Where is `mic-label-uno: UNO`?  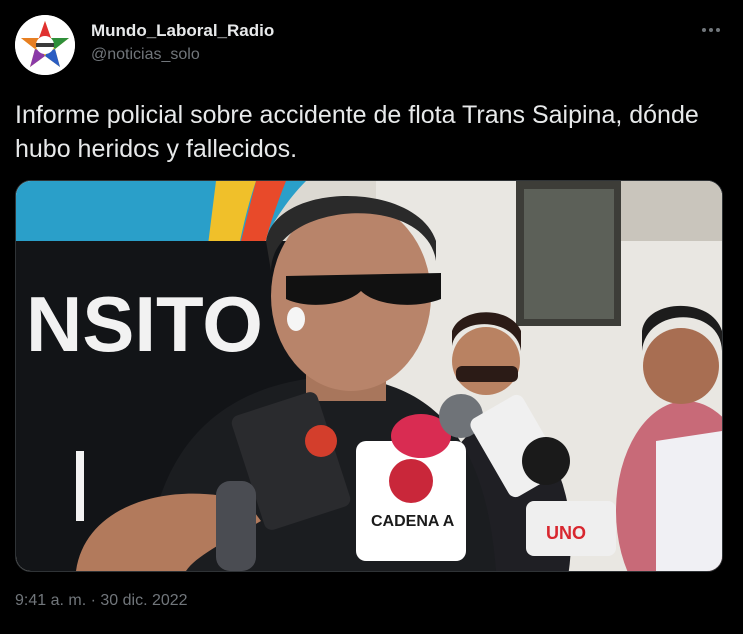 mic-label-uno: UNO is located at coordinates (566, 533).